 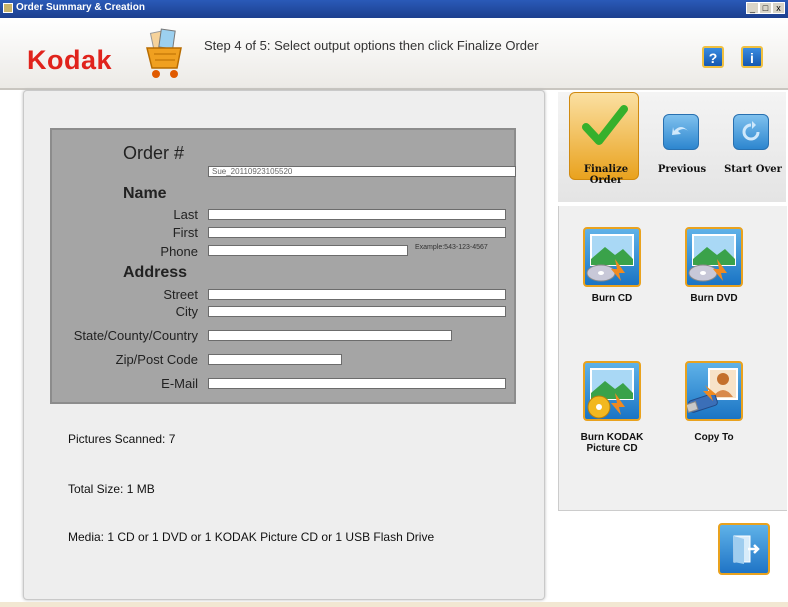 What do you see at coordinates (765, 8) in the screenshot?
I see `maximize-button: □` at bounding box center [765, 8].